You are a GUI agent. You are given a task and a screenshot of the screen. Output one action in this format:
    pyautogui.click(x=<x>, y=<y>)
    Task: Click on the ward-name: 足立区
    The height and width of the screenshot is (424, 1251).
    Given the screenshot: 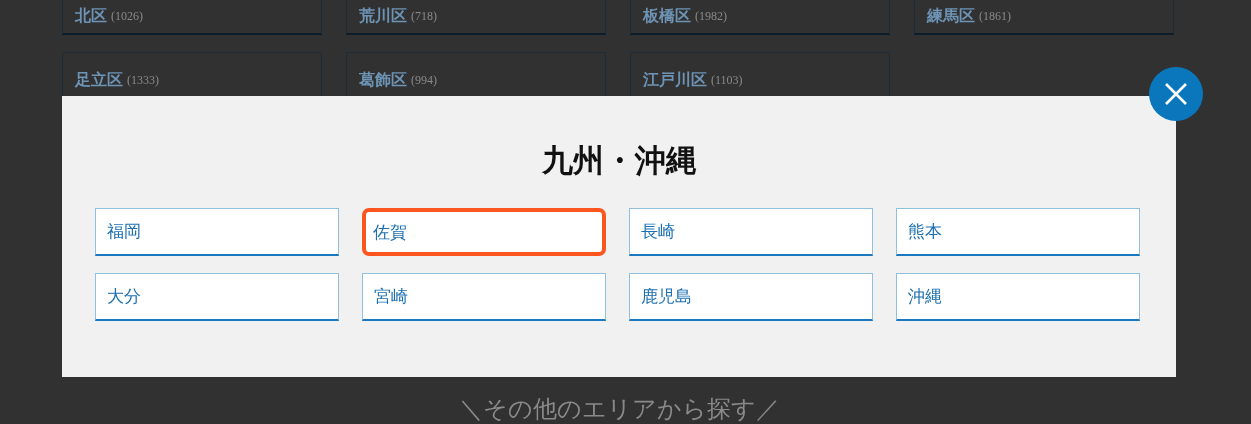 What is the action you would take?
    pyautogui.click(x=99, y=80)
    